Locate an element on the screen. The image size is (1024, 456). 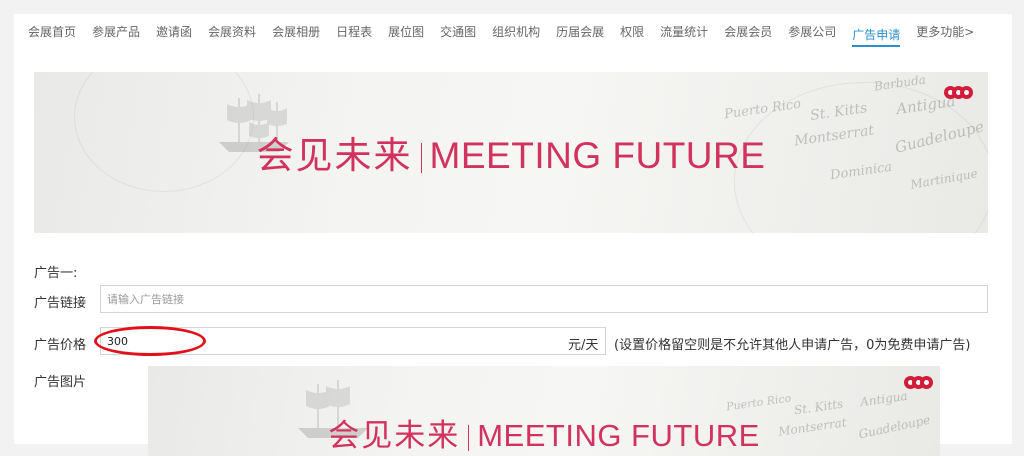
preview-title-en: MEETING FUTURE is located at coordinates (618, 435).